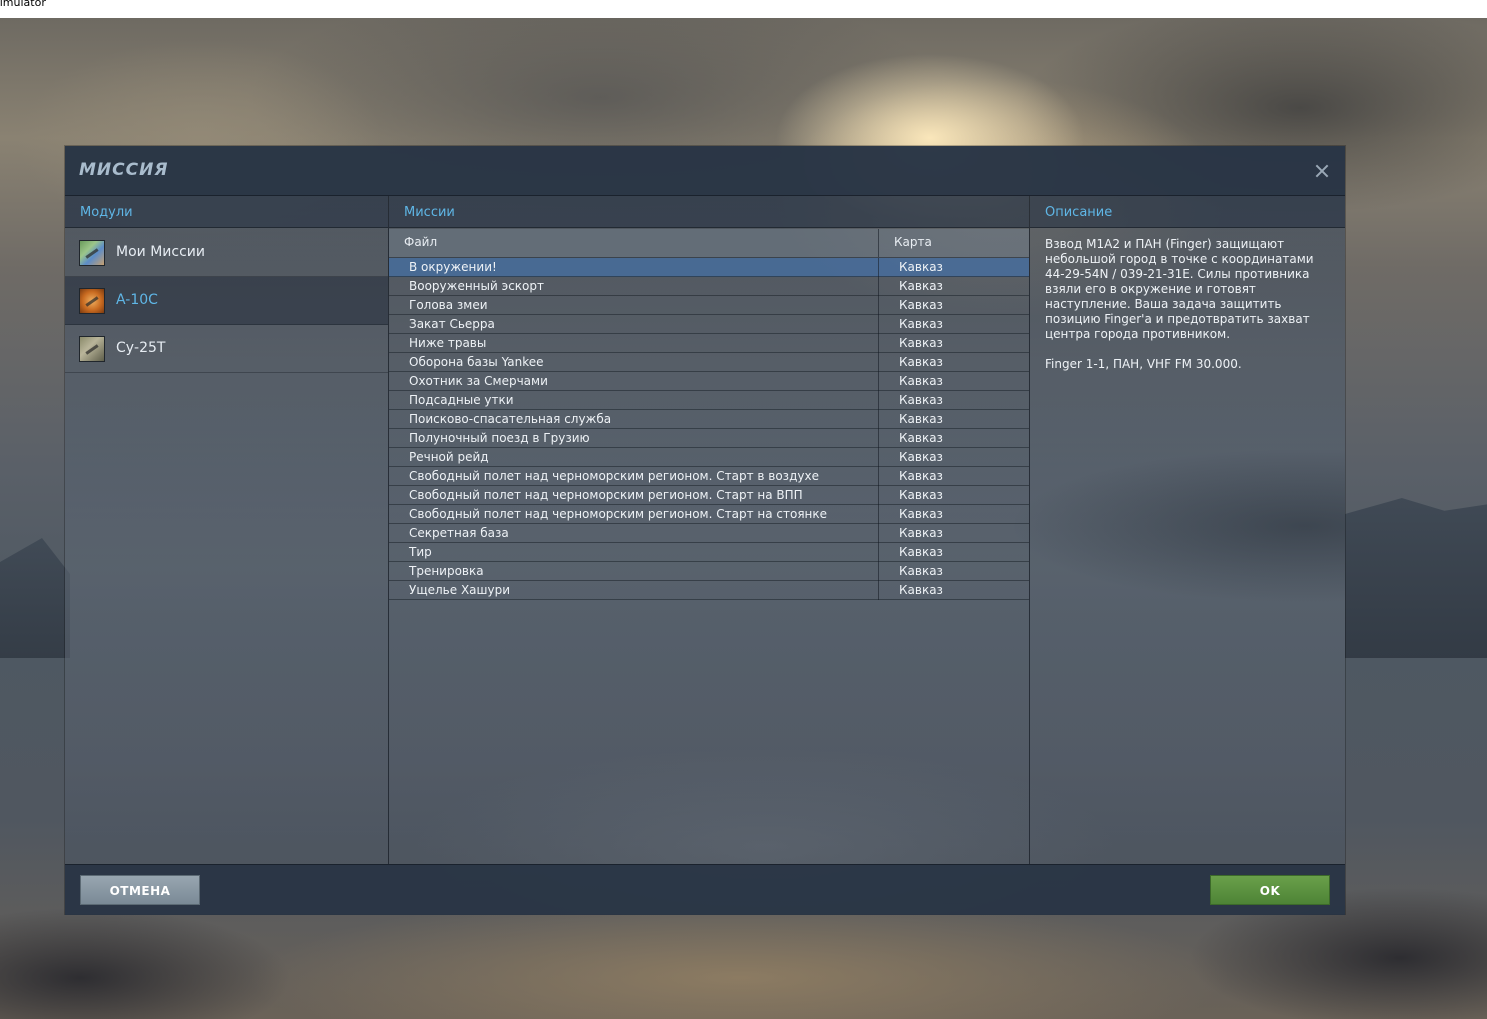 The image size is (1487, 1019). Describe the element at coordinates (878, 243) in the screenshot. I see `header-separator` at that location.